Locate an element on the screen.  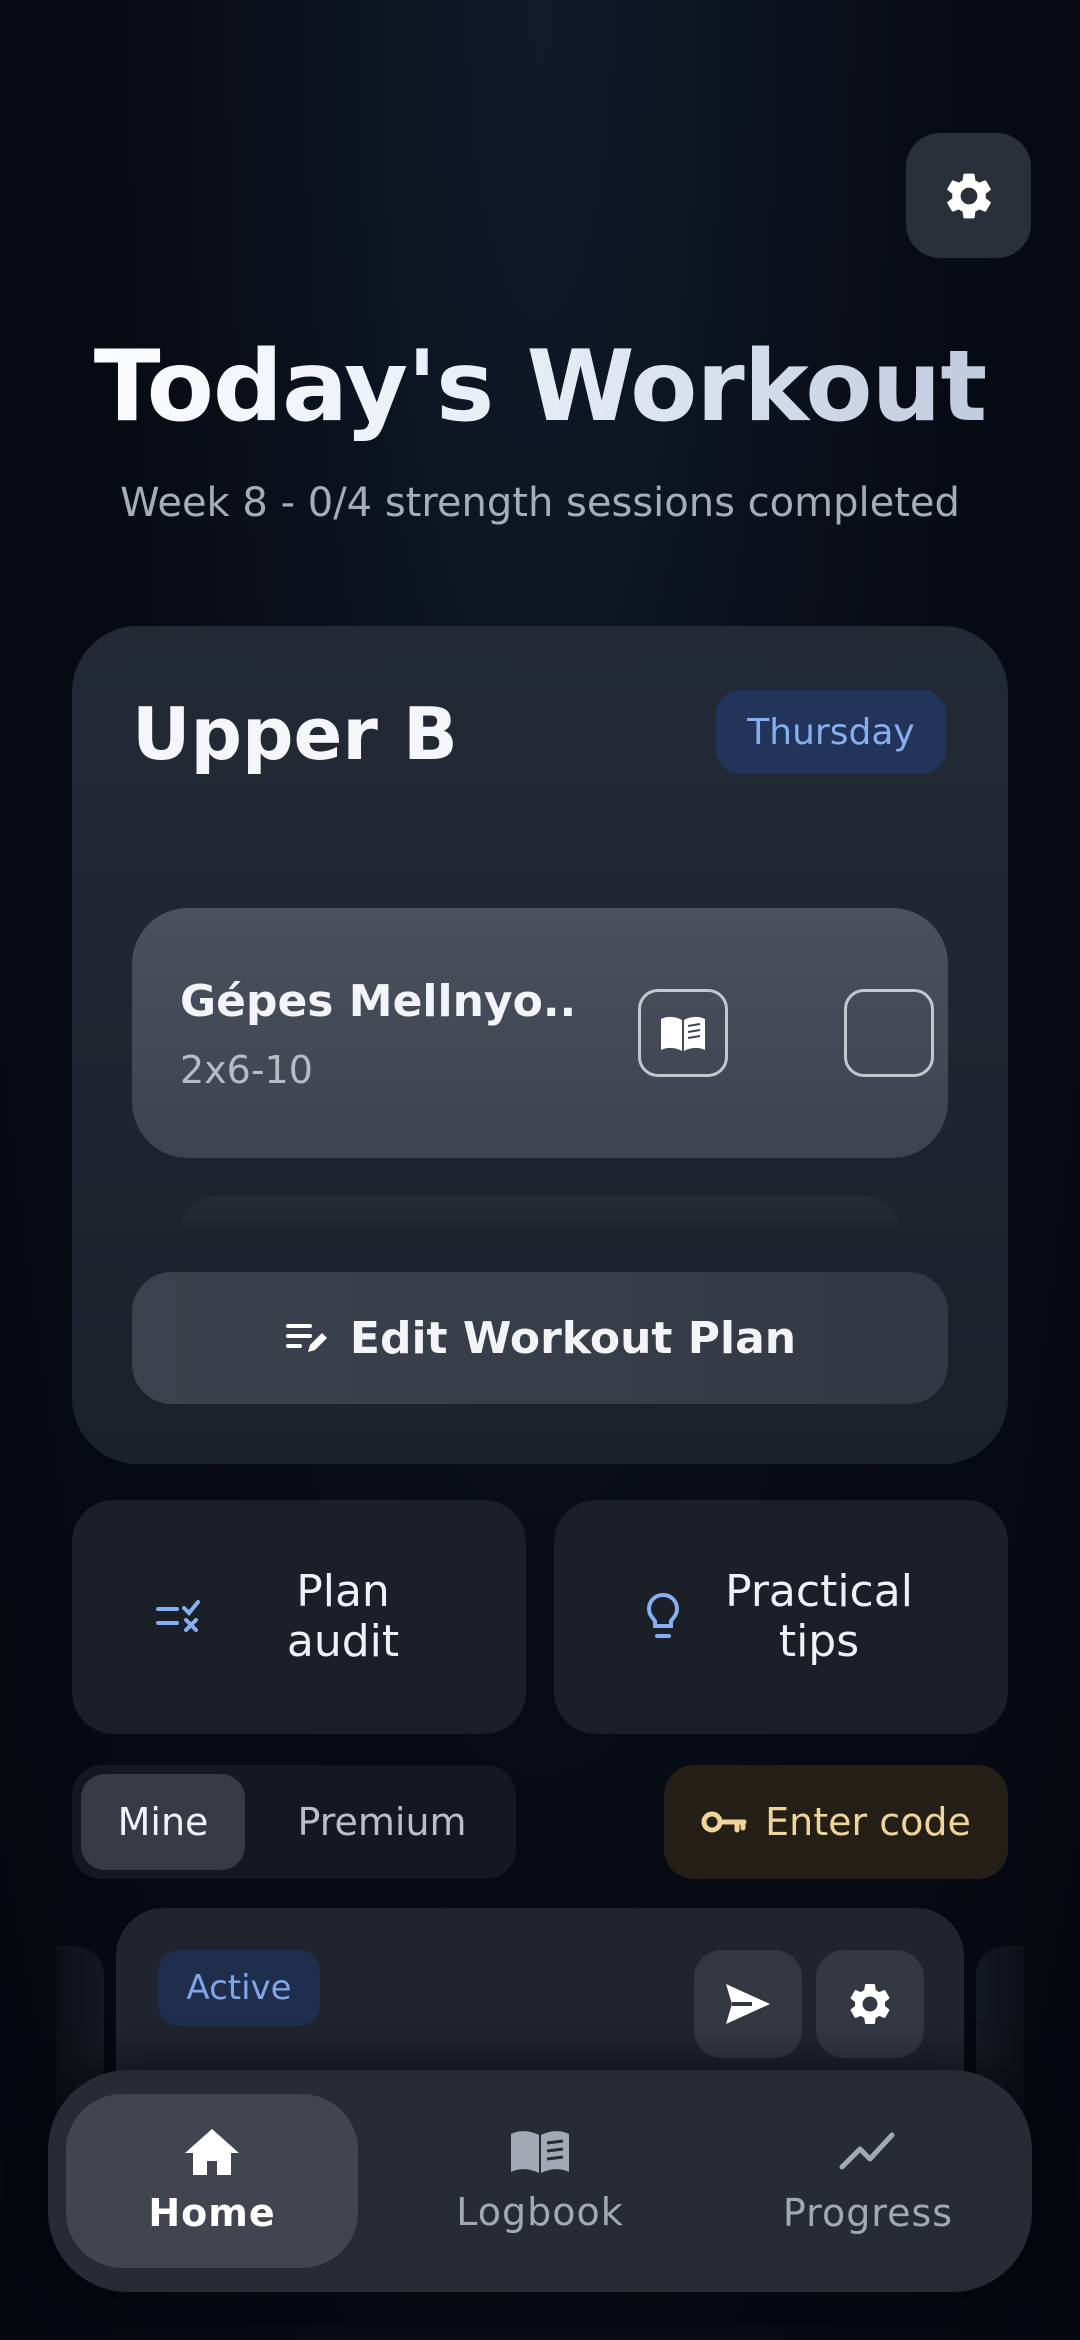
tab-premium: Premium is located at coordinates (382, 1822).